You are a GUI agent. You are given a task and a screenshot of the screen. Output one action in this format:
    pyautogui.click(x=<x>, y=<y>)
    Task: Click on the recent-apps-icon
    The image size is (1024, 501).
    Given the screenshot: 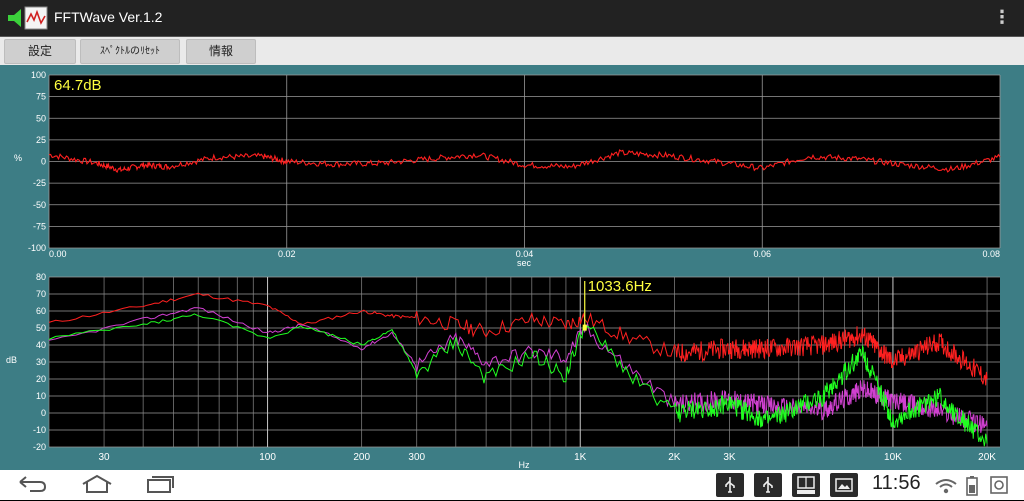 What is the action you would take?
    pyautogui.click(x=161, y=484)
    